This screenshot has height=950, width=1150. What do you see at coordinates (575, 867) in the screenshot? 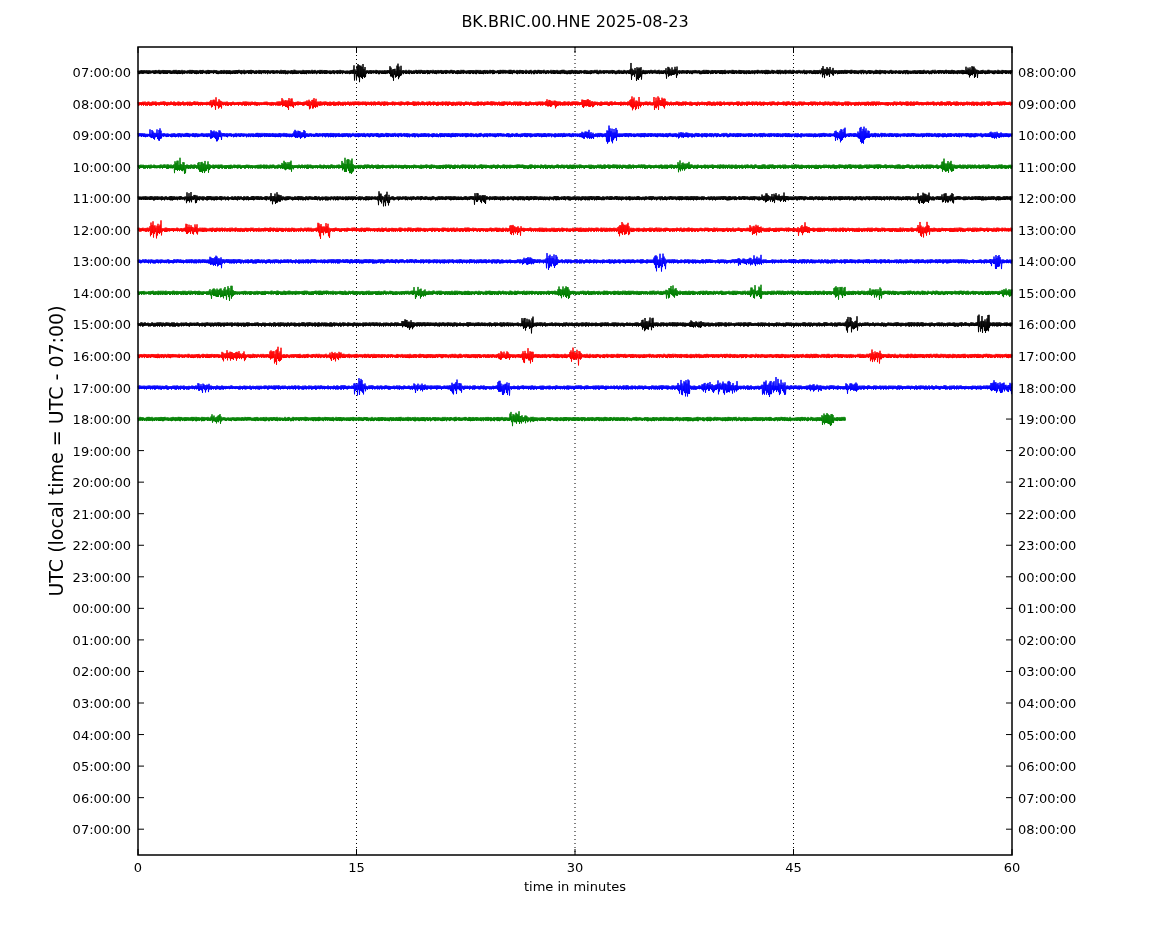
I see `tick-label: 30` at bounding box center [575, 867].